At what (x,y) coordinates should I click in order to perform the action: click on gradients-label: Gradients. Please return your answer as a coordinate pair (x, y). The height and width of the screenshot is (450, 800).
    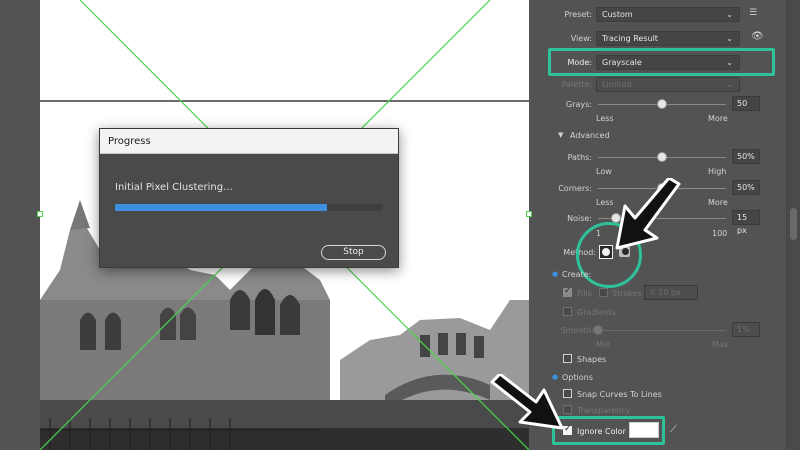
    Looking at the image, I should click on (596, 312).